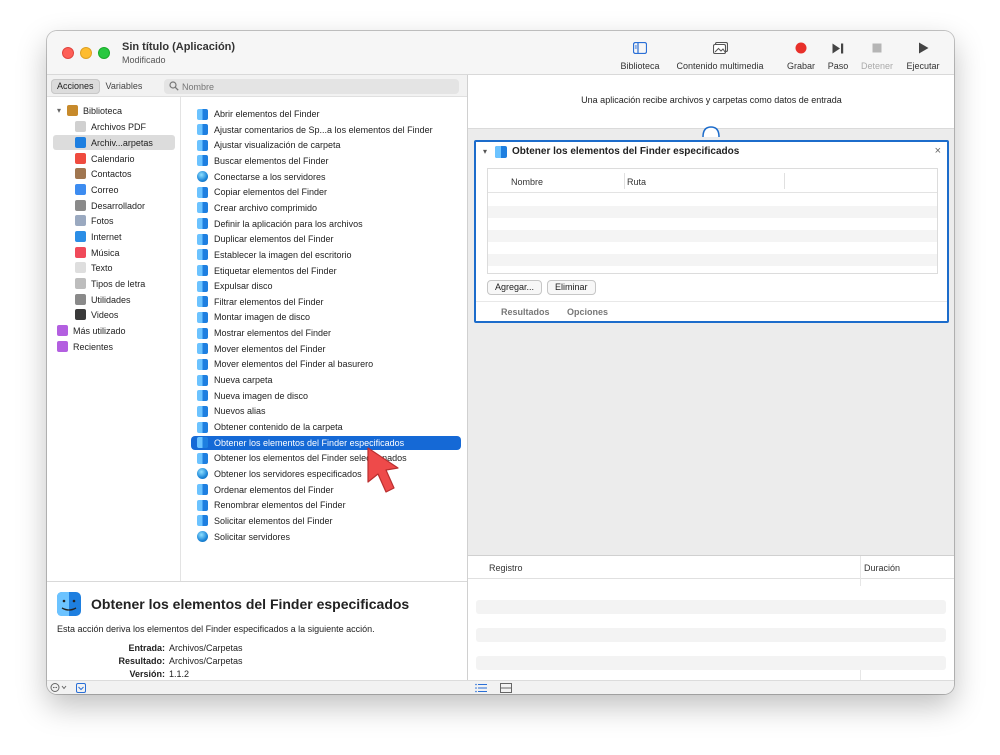  I want to click on action-list-item: Abrir elementos del Finder, so click(326, 114).